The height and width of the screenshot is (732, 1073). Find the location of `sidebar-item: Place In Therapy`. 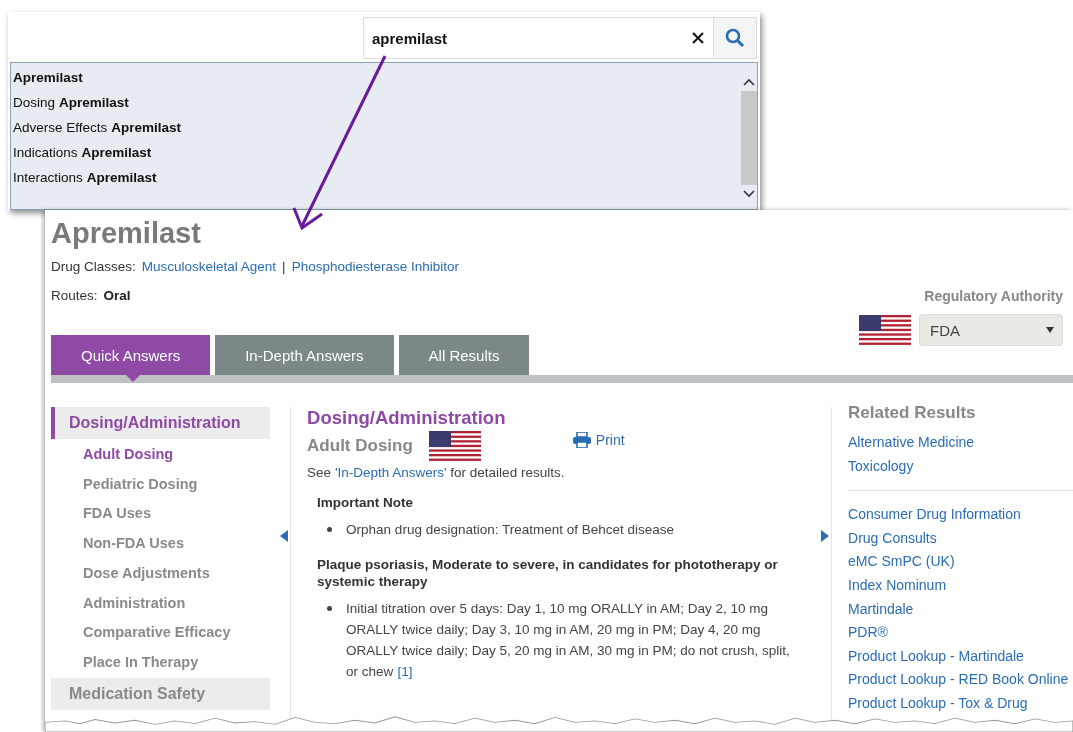

sidebar-item: Place In Therapy is located at coordinates (161, 662).